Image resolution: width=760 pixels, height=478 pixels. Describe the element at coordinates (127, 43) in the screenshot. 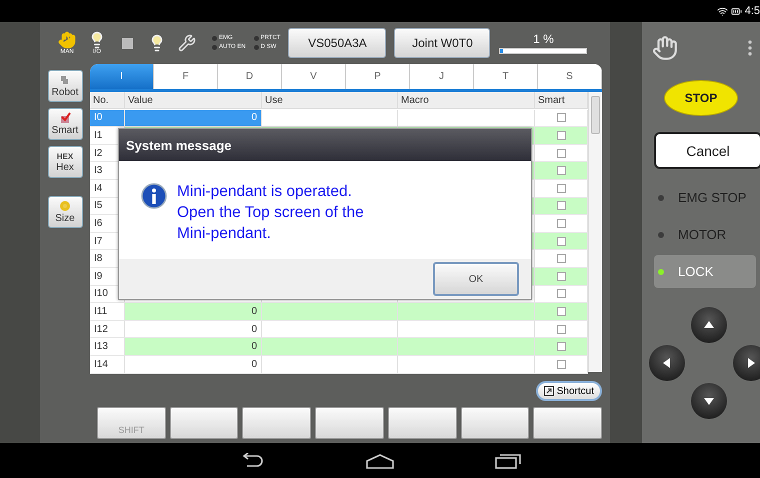

I see `square-icon` at that location.